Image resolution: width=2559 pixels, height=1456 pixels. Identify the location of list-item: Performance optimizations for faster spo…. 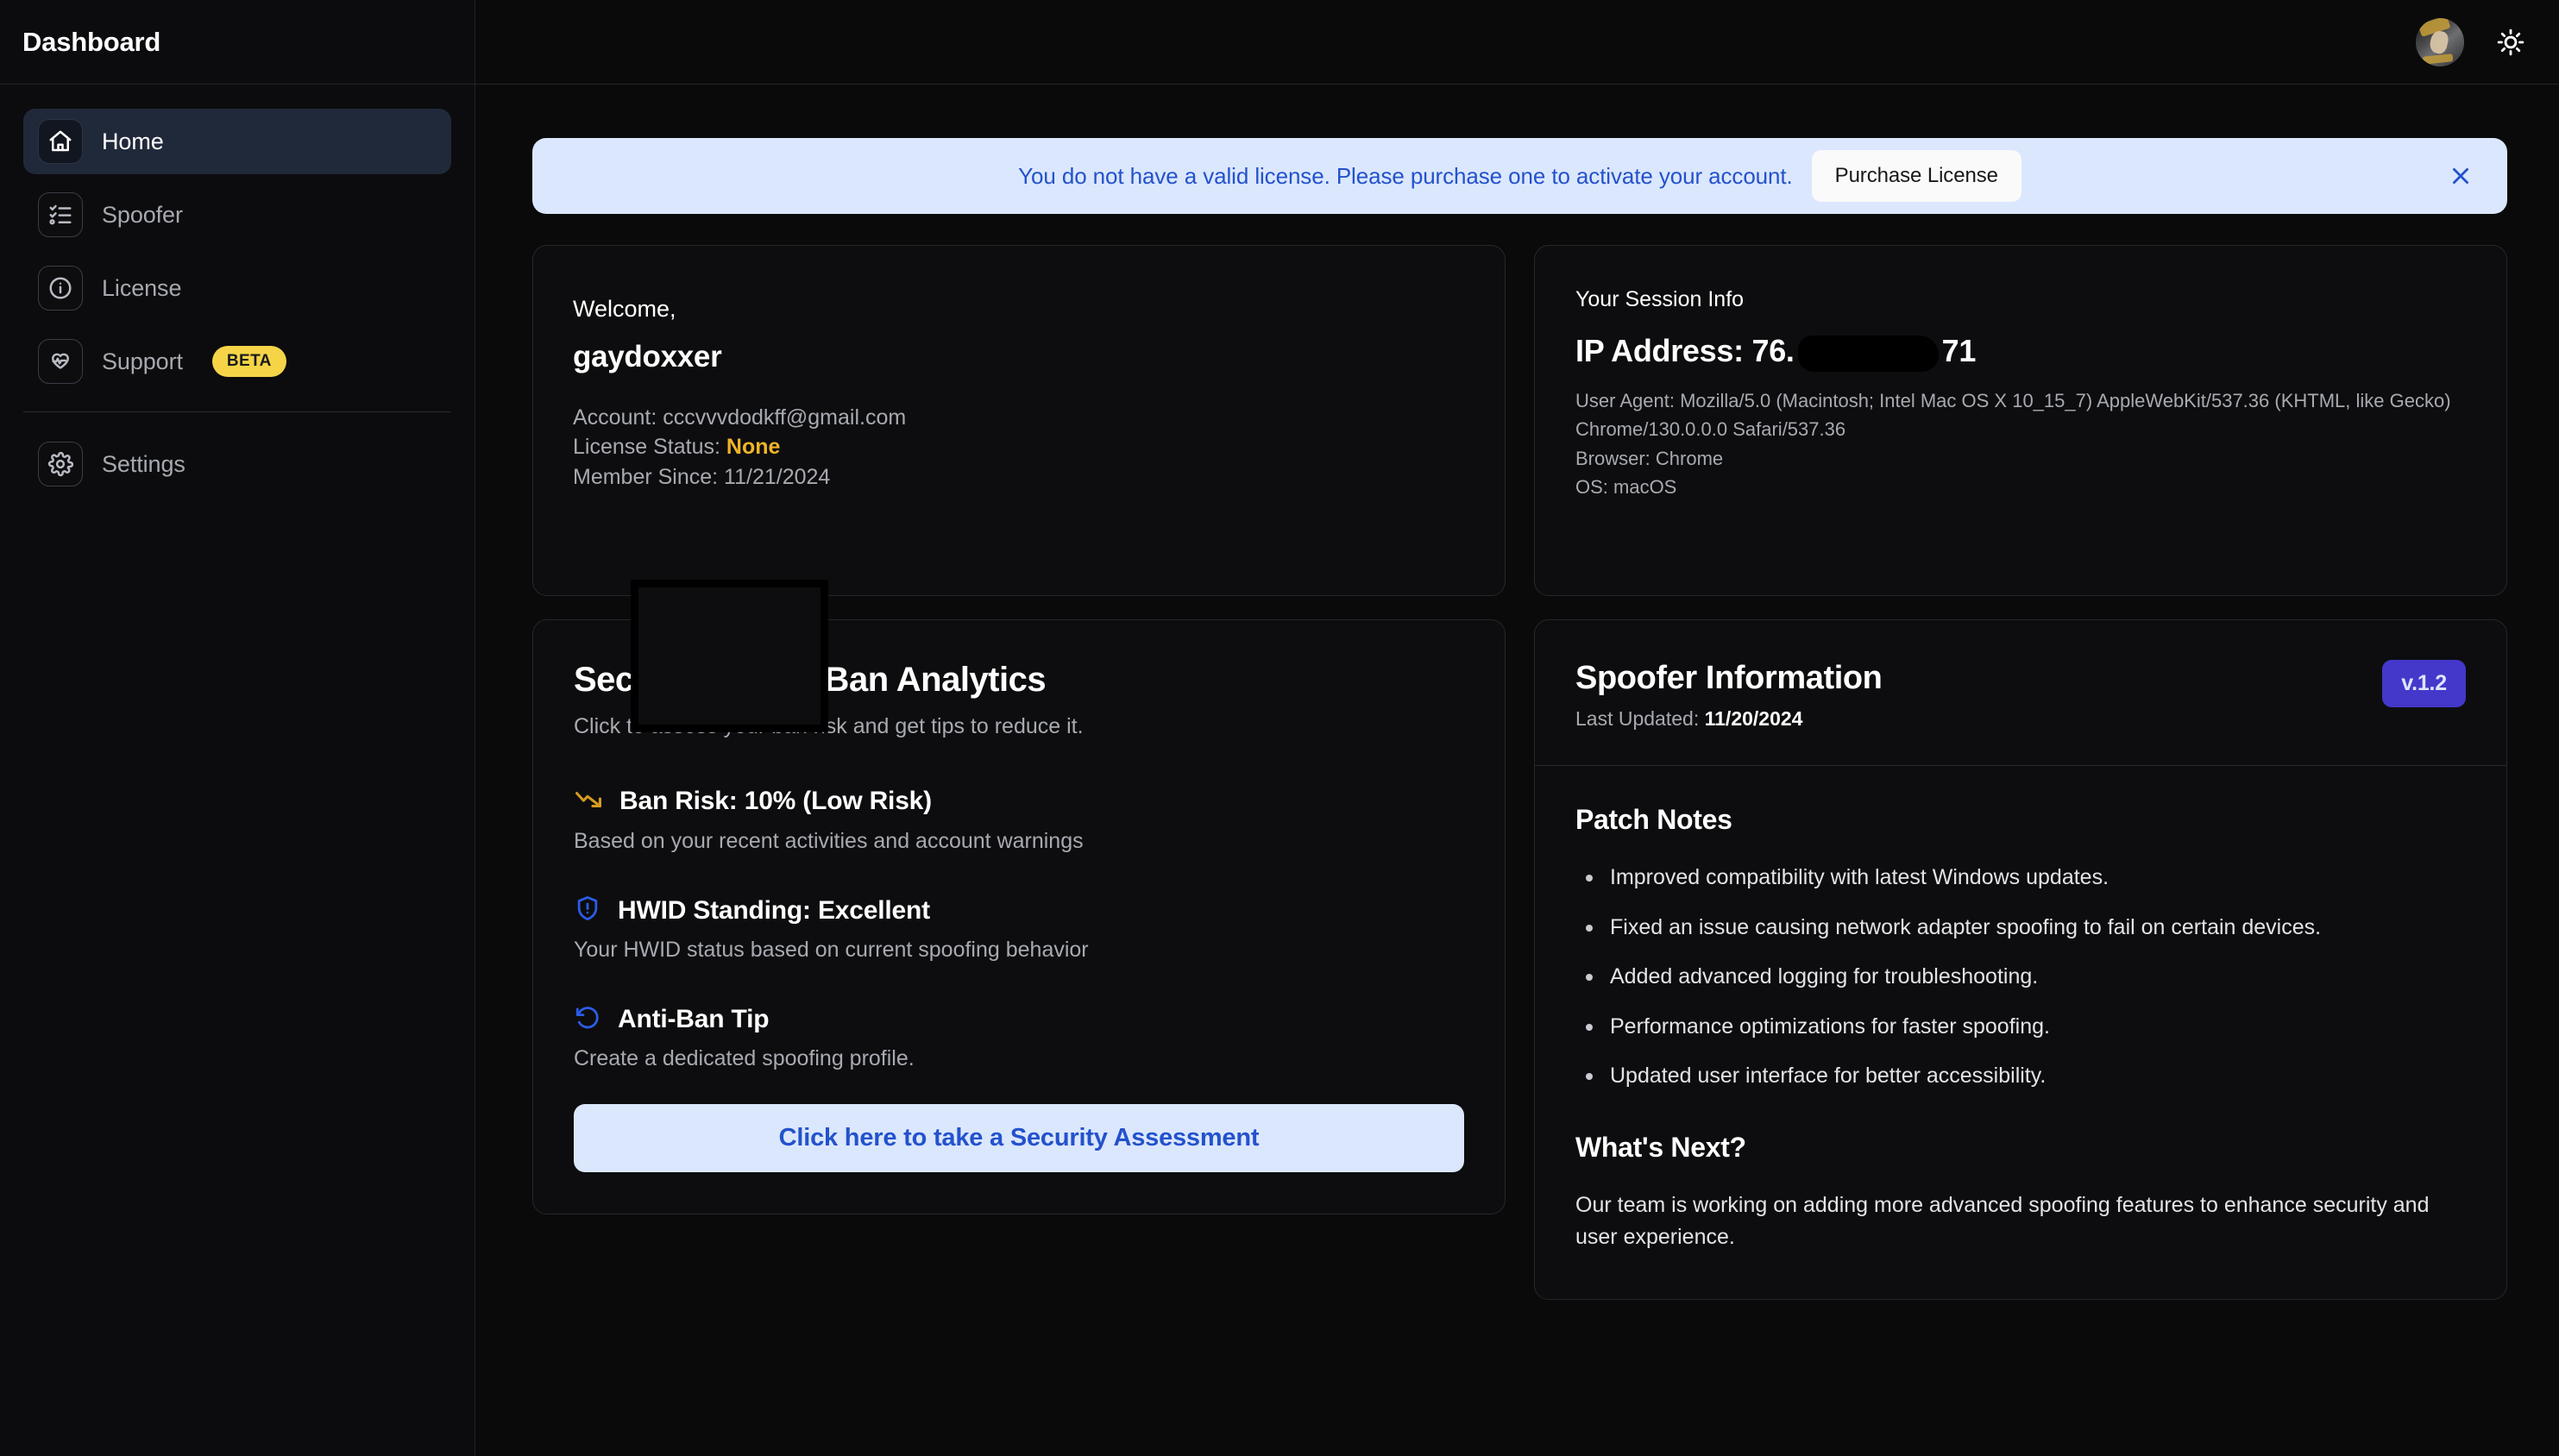
(2021, 1027).